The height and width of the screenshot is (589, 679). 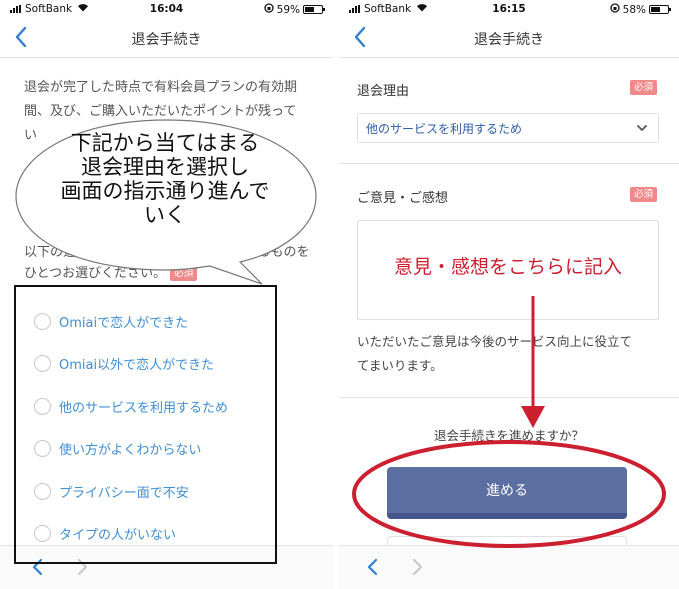 What do you see at coordinates (509, 9) in the screenshot?
I see `status-bar: SoftBank 16:15 58%` at bounding box center [509, 9].